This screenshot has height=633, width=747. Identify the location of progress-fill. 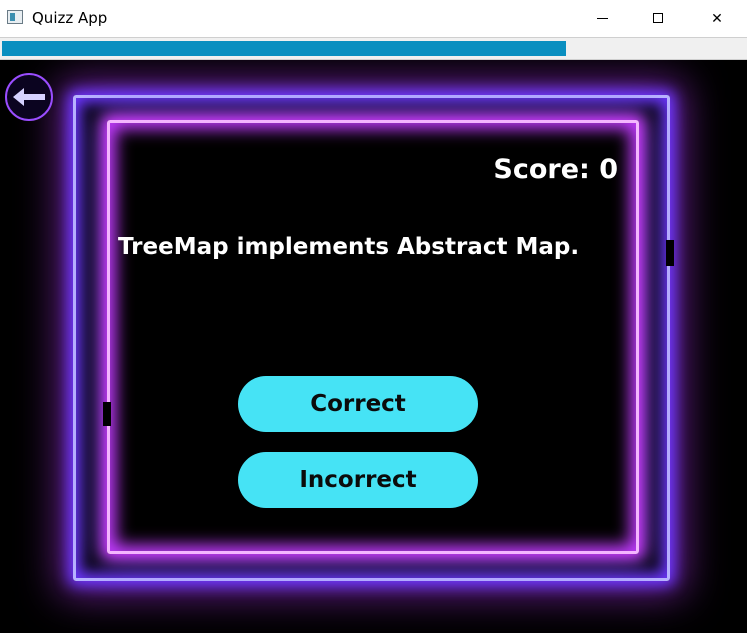
(284, 48).